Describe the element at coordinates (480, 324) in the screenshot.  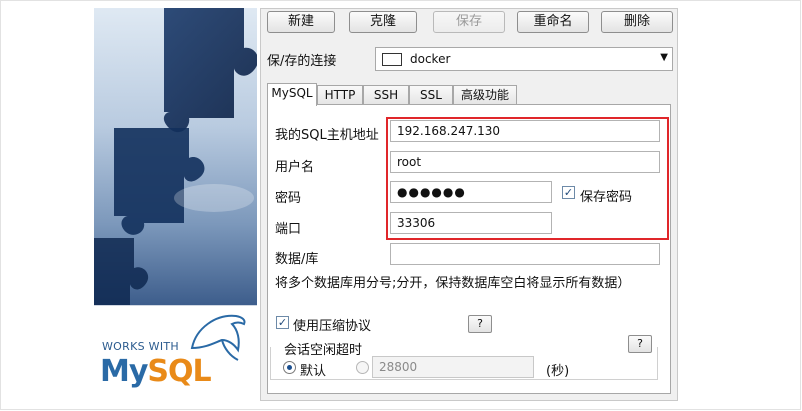
I see `compress-help-button: ?` at that location.